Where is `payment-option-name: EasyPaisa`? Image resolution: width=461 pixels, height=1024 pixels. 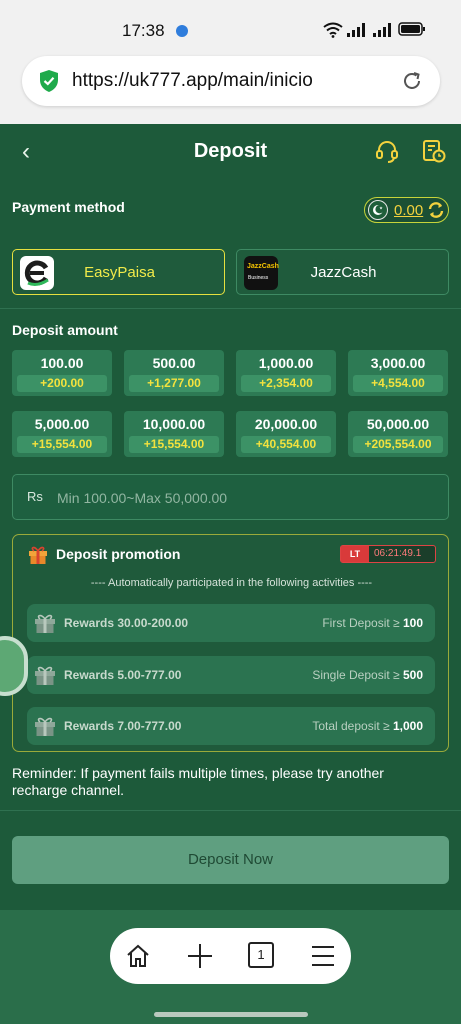 payment-option-name: EasyPaisa is located at coordinates (119, 272).